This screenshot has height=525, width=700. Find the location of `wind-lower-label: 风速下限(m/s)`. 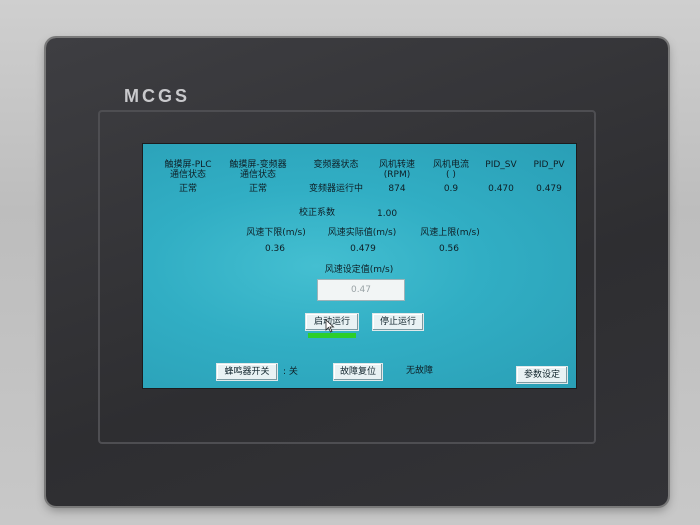

wind-lower-label: 风速下限(m/s) is located at coordinates (276, 233).